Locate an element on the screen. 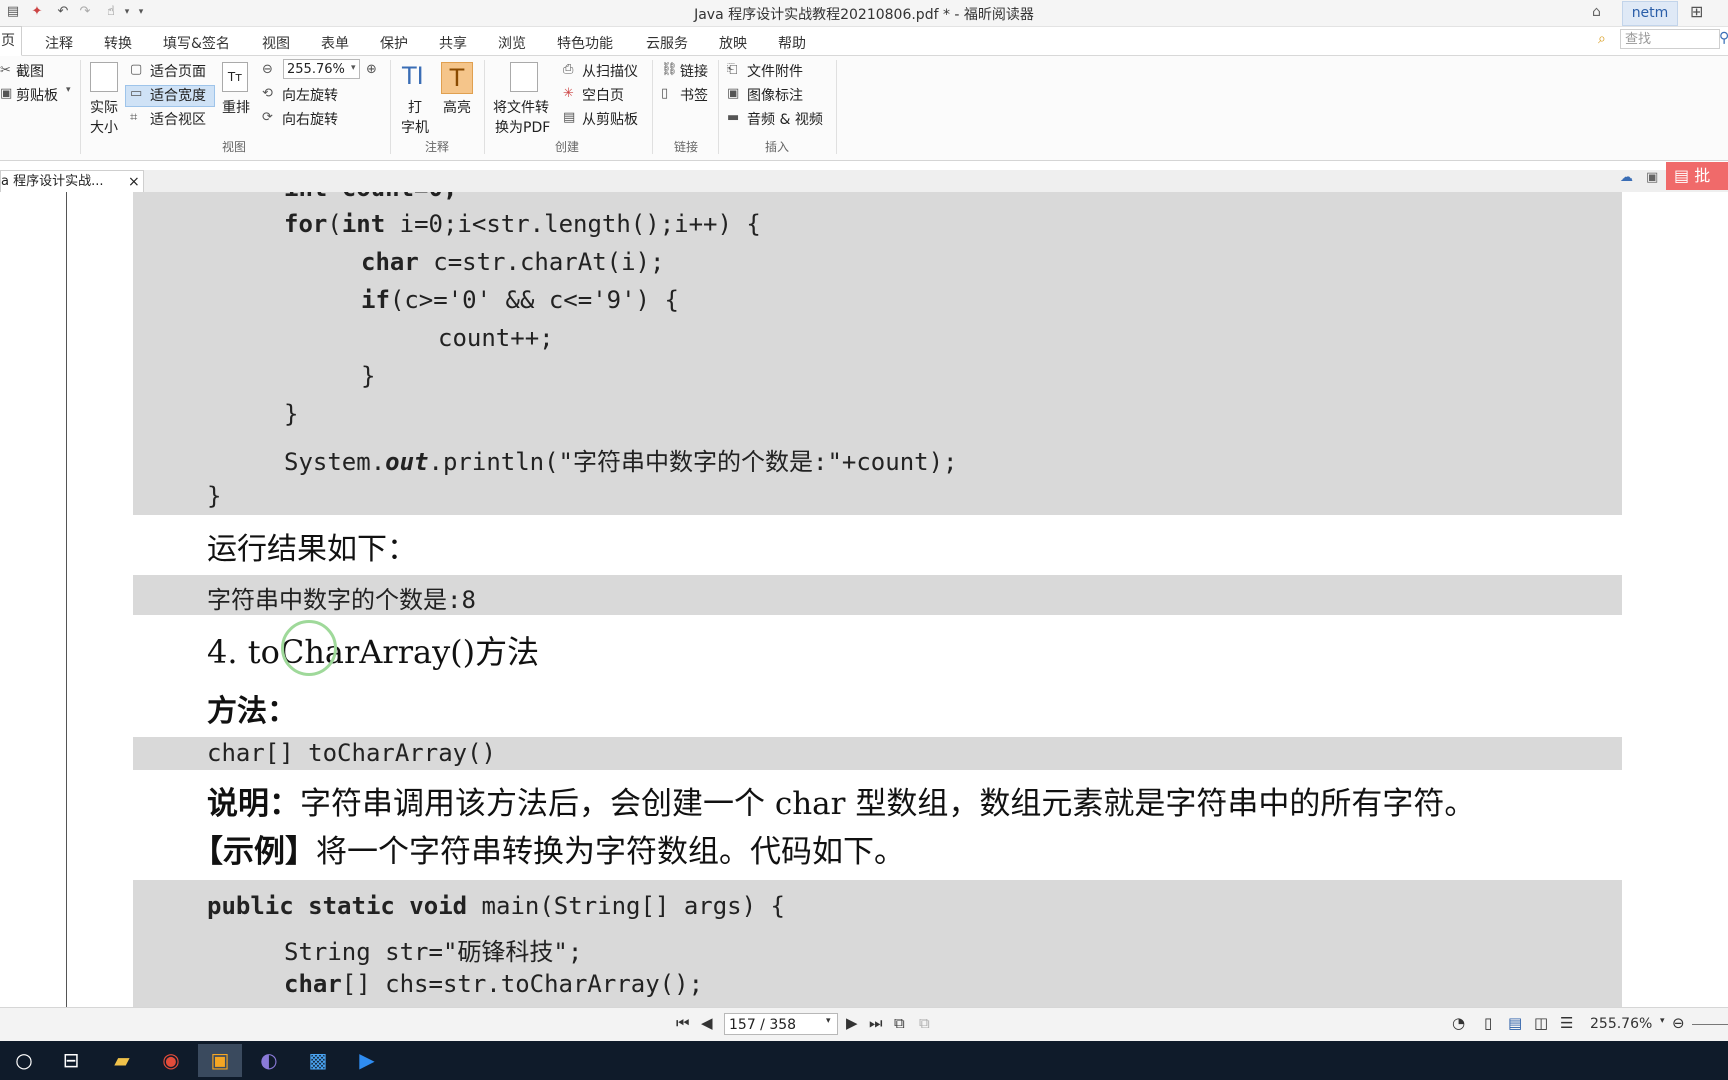  bookmark-button: 书签 is located at coordinates (694, 95).